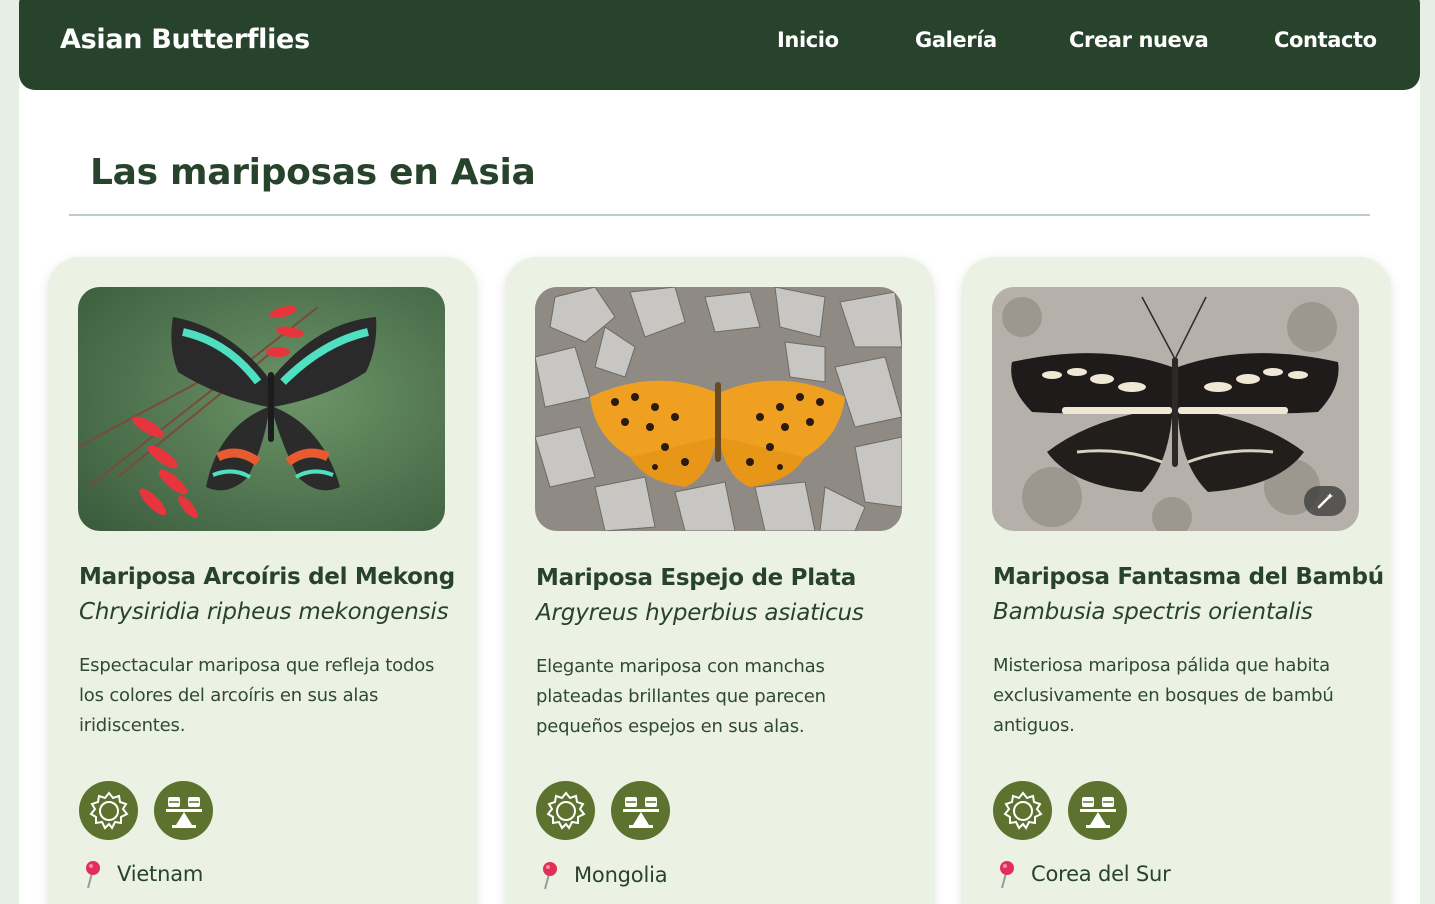 The image size is (1435, 904). I want to click on location: Corea del Sur, so click(1082, 874).